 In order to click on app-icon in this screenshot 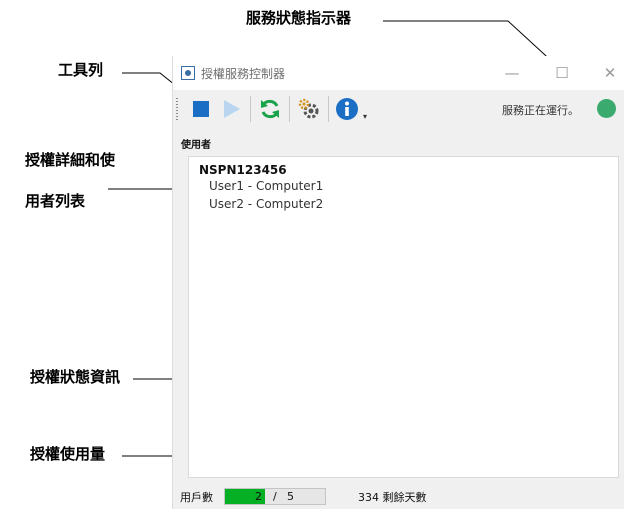, I will do `click(188, 73)`.